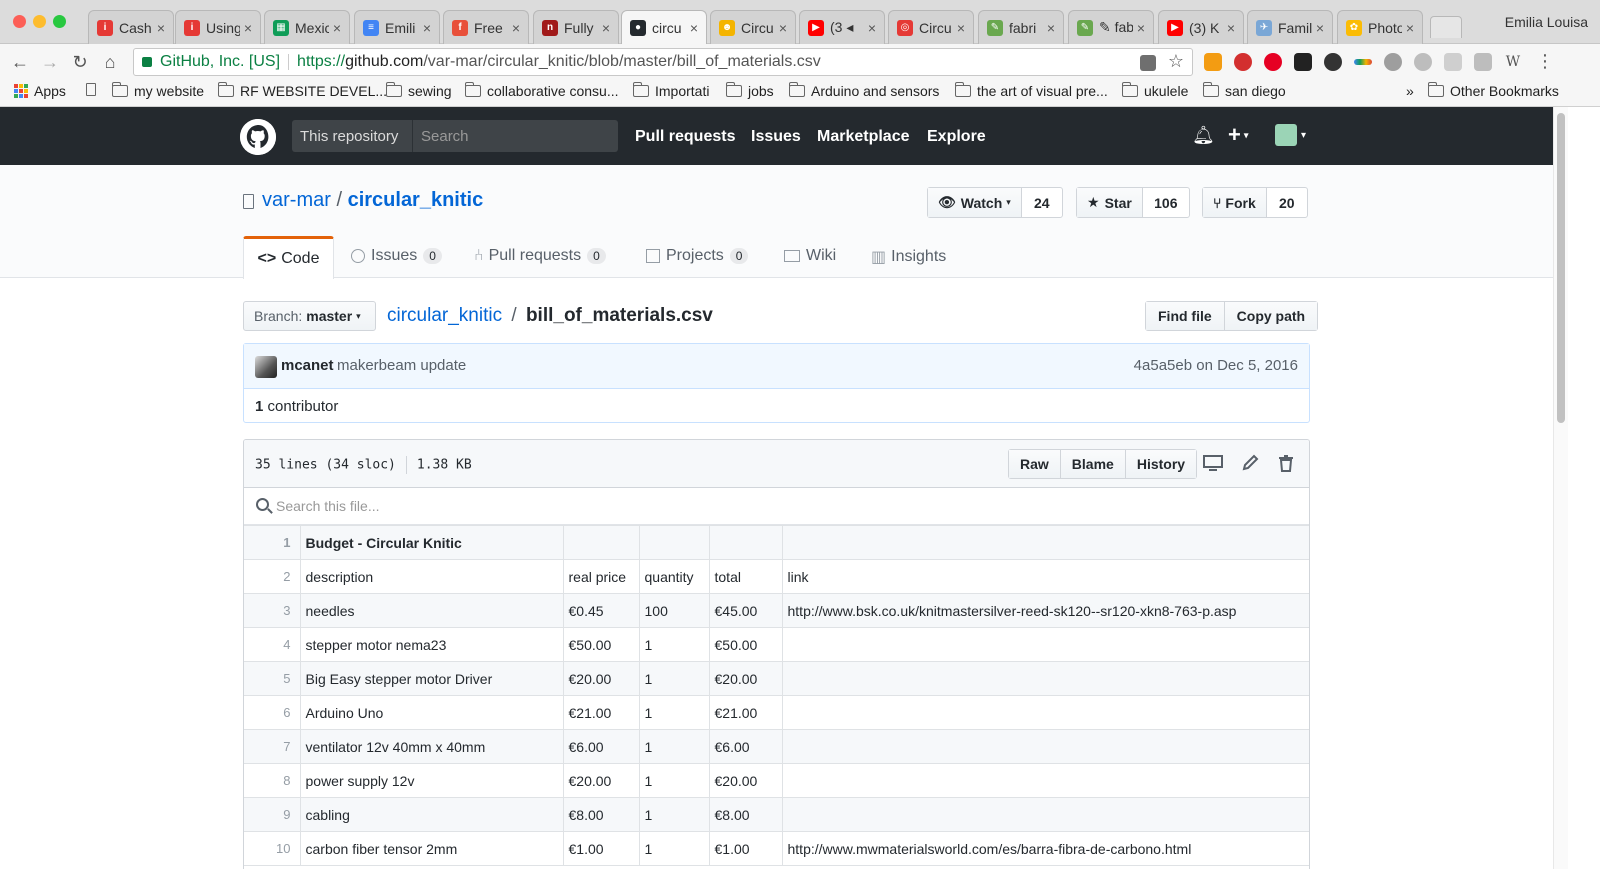 This screenshot has height=869, width=1600. I want to click on scrollbar-thumb, so click(1561, 268).